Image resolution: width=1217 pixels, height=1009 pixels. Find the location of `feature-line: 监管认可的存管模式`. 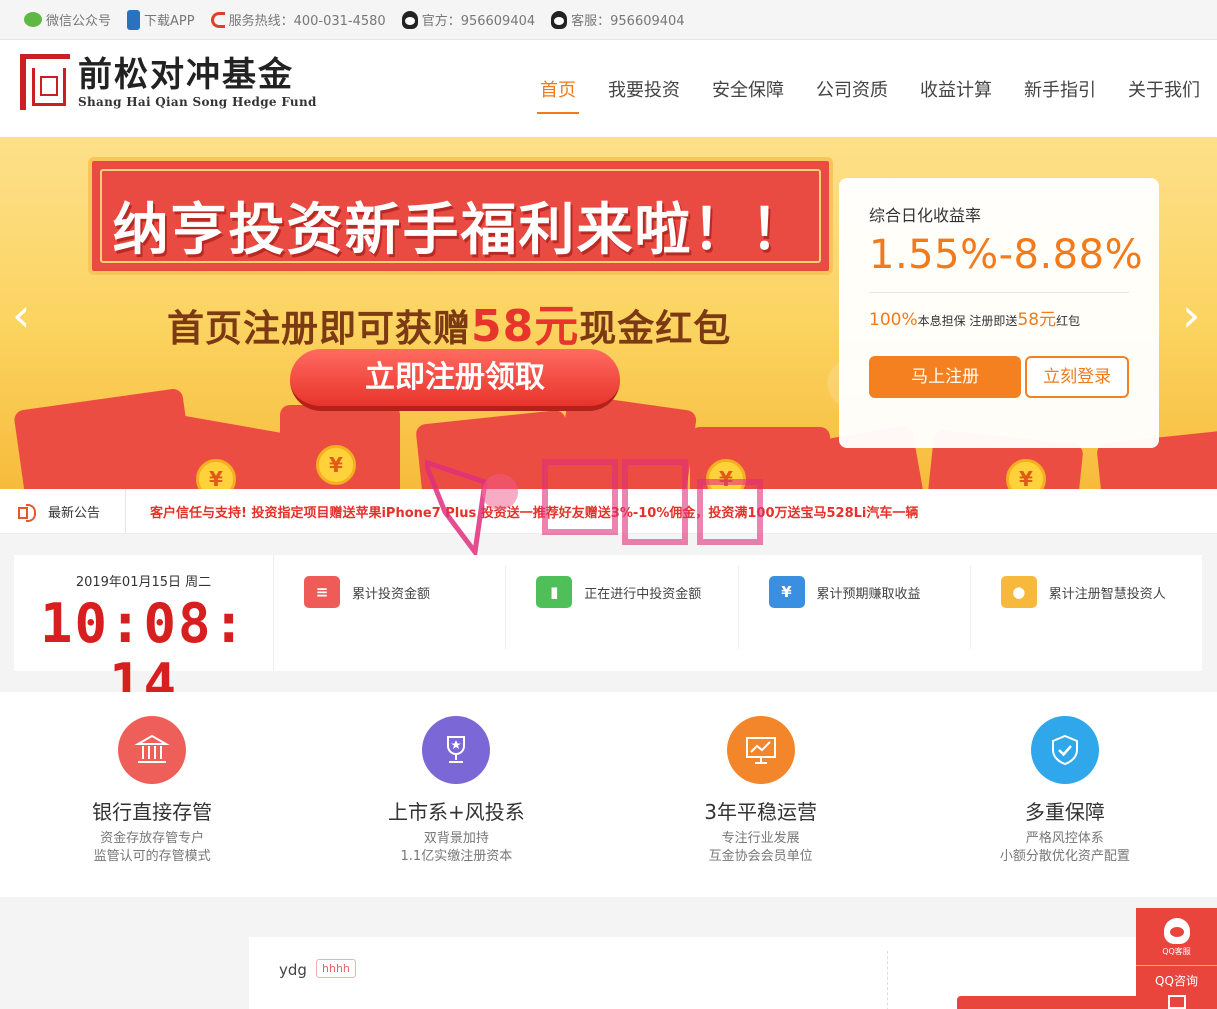

feature-line: 监管认可的存管模式 is located at coordinates (152, 856).